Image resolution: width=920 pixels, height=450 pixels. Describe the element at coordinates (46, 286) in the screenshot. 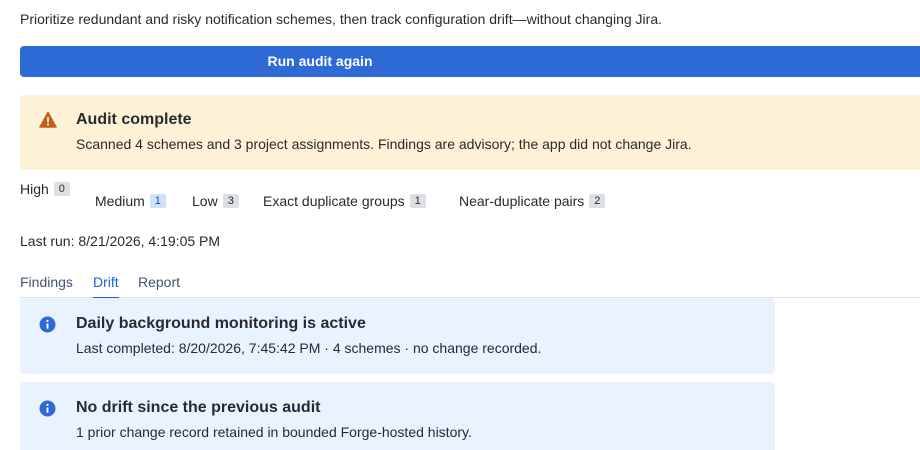

I see `tab-findings: Findings` at that location.